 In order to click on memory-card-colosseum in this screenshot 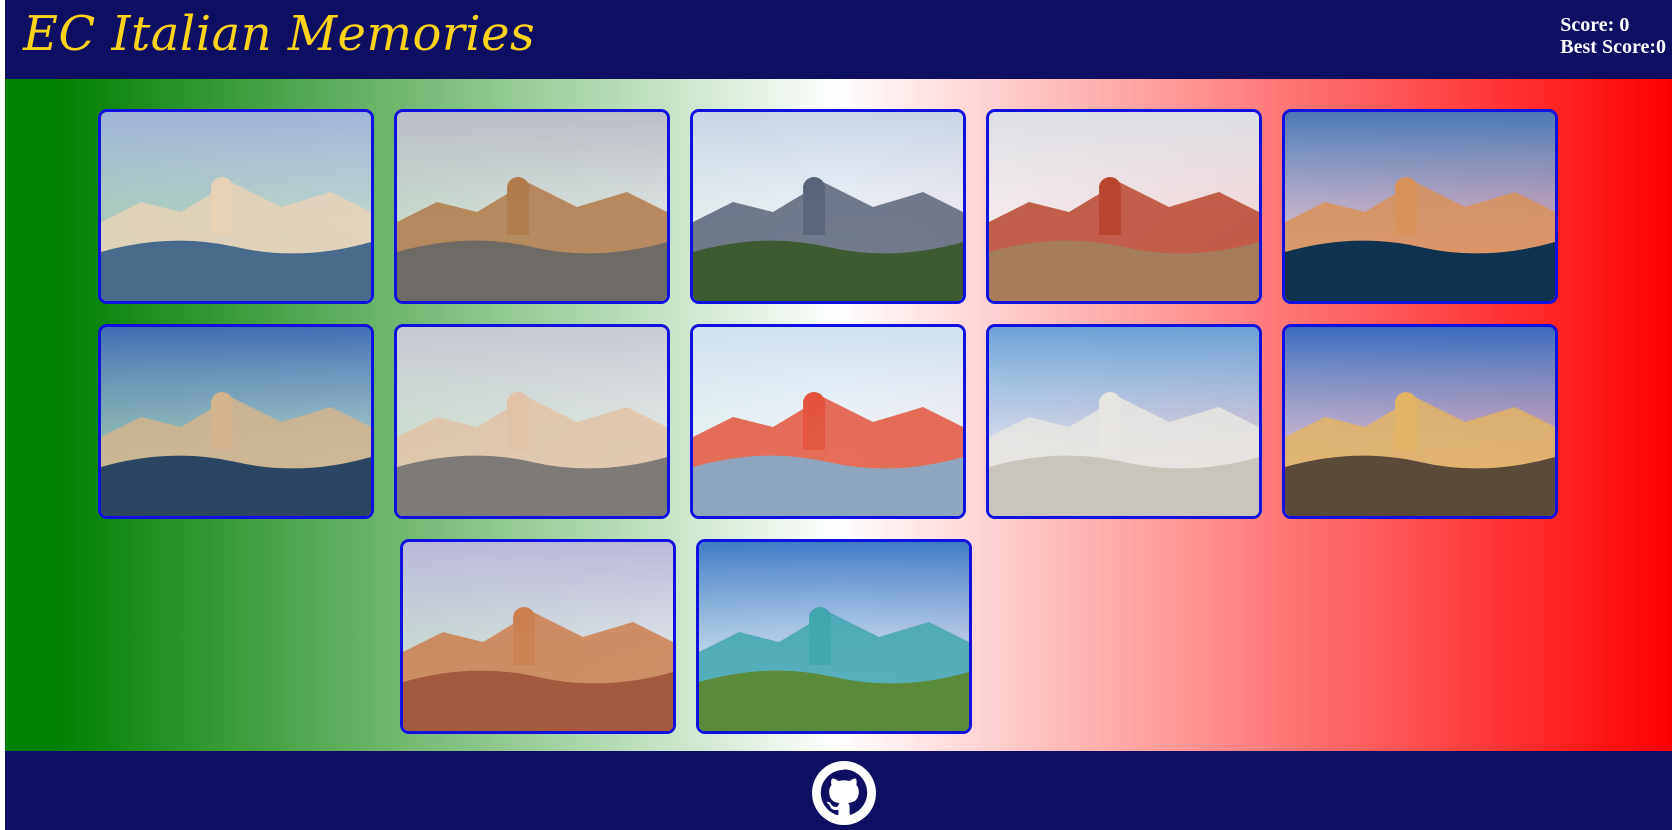, I will do `click(532, 206)`.